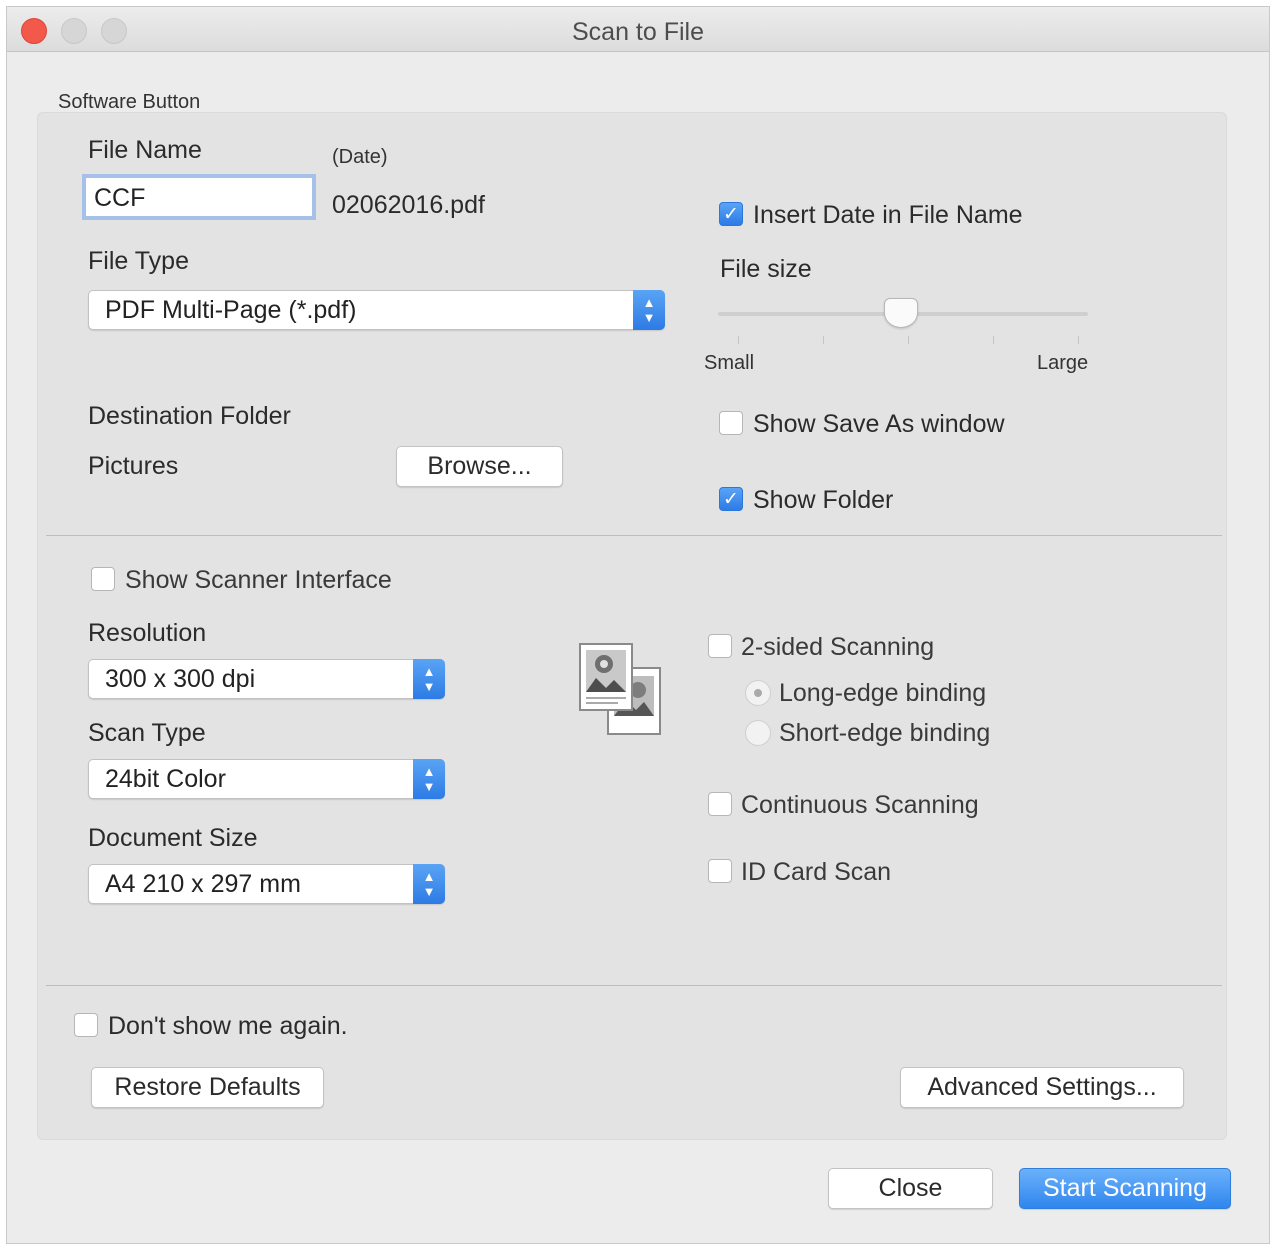 This screenshot has width=1273, height=1248. What do you see at coordinates (885, 733) in the screenshot?
I see `short-edge-binding-label: Short-edge binding` at bounding box center [885, 733].